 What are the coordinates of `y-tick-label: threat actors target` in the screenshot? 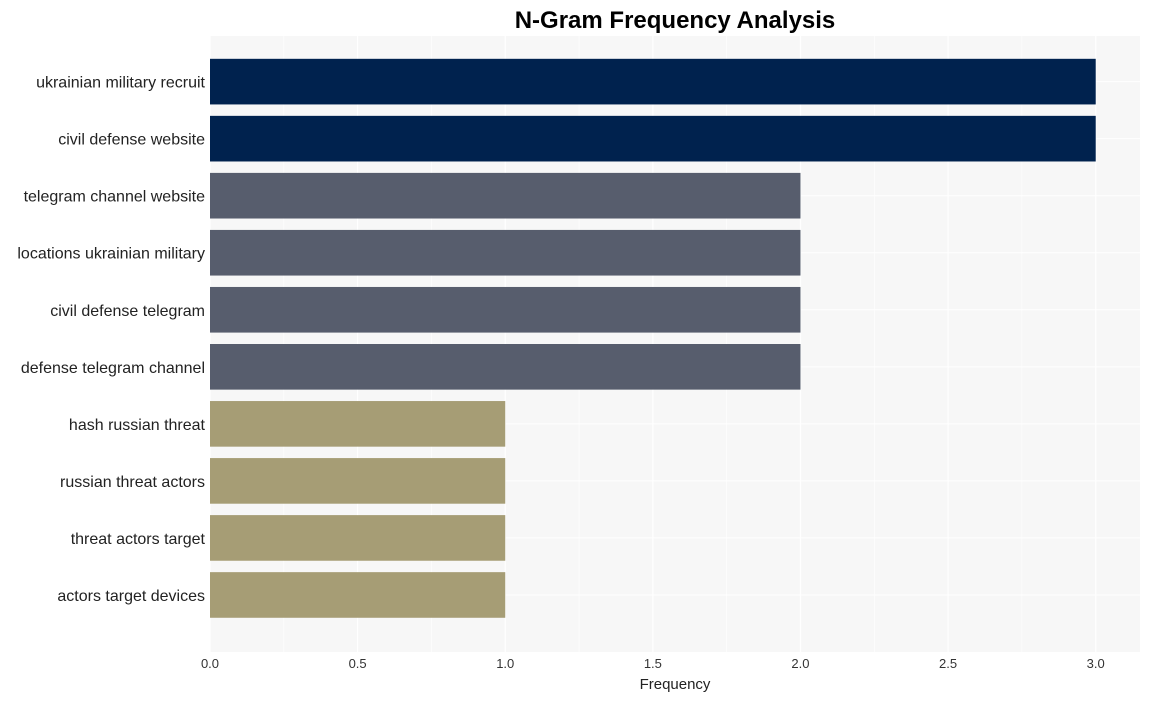 It's located at (138, 539).